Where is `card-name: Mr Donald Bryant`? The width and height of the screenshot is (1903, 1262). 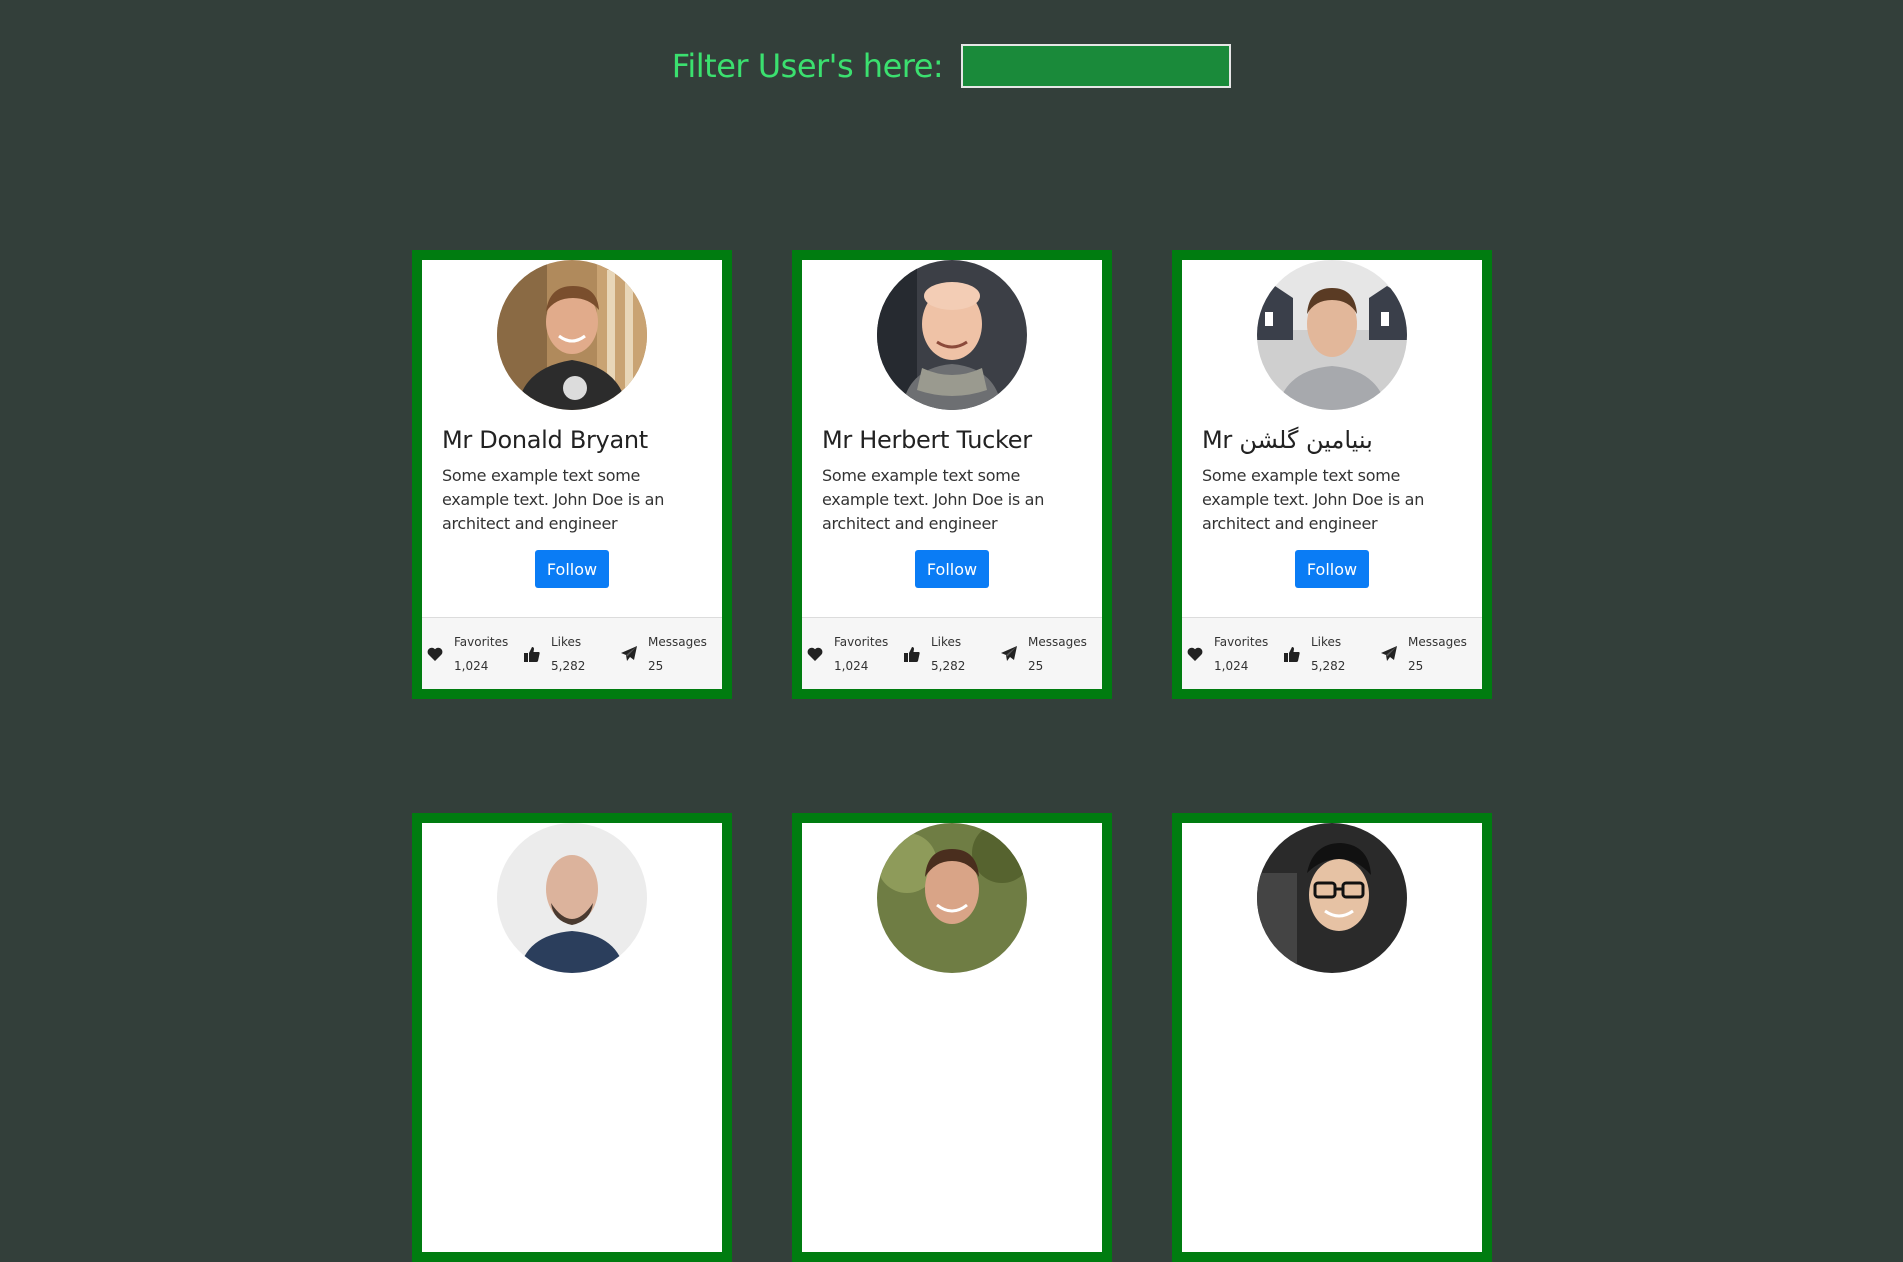
card-name: Mr Donald Bryant is located at coordinates (545, 440).